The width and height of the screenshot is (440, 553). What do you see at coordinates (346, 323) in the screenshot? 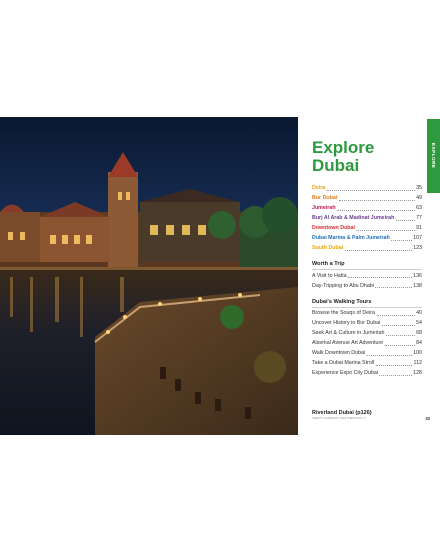
I see `toc-item-label: Uncover History in Bur Dubai` at bounding box center [346, 323].